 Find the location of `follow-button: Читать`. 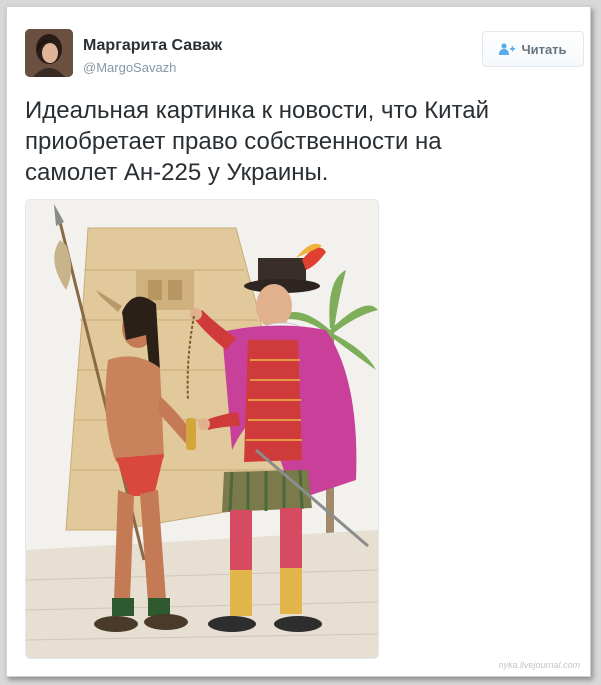

follow-button: Читать is located at coordinates (533, 49).